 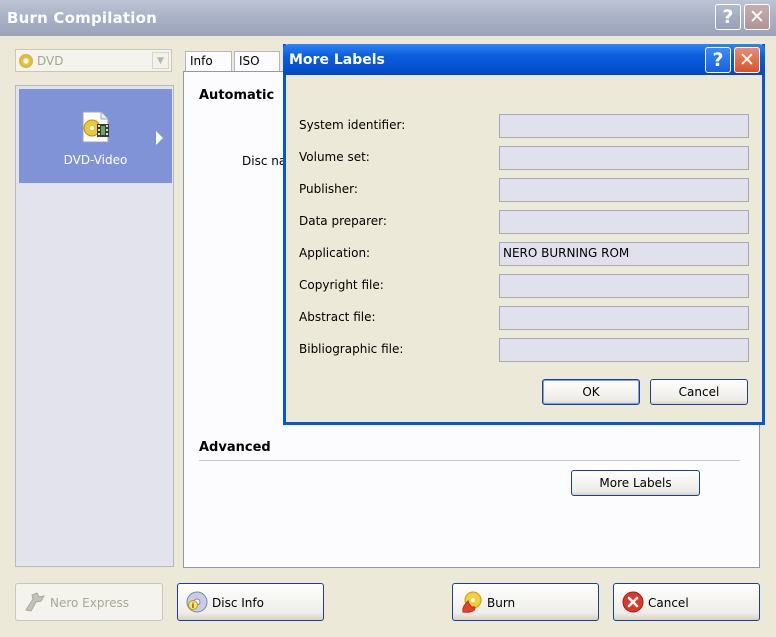 I want to click on chevron-down-icon: ▼, so click(x=160, y=60).